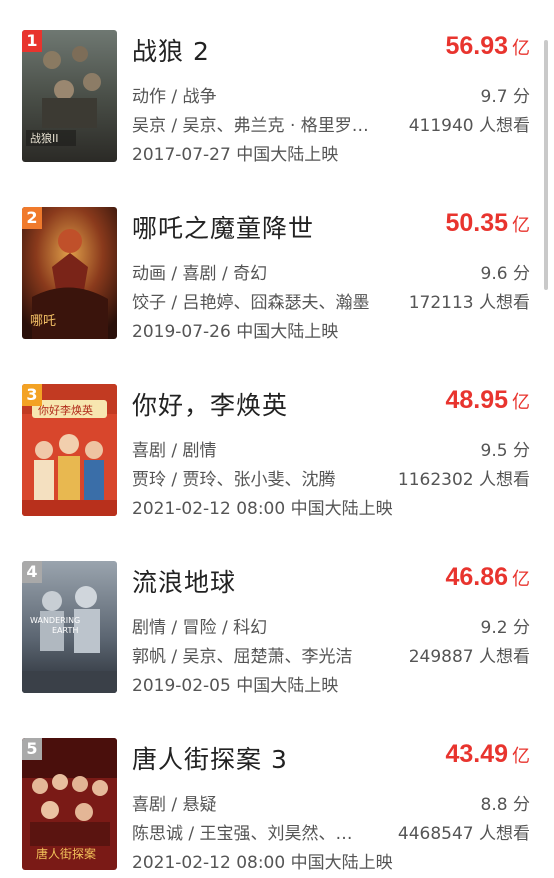  What do you see at coordinates (234, 480) in the screenshot?
I see `movie-cast: 贾玲 / 贾玲、张小斐、沈腾` at bounding box center [234, 480].